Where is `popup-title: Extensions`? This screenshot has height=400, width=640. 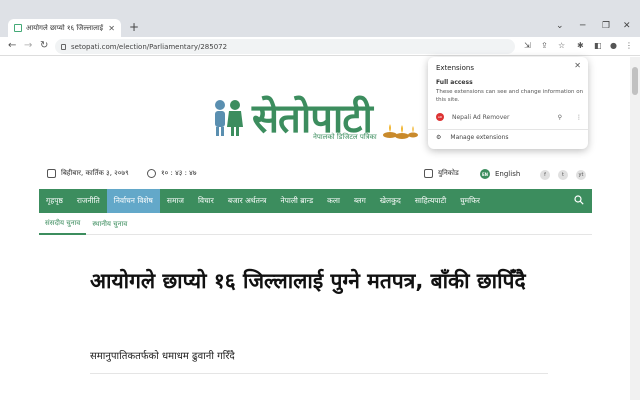
popup-title: Extensions is located at coordinates (455, 68).